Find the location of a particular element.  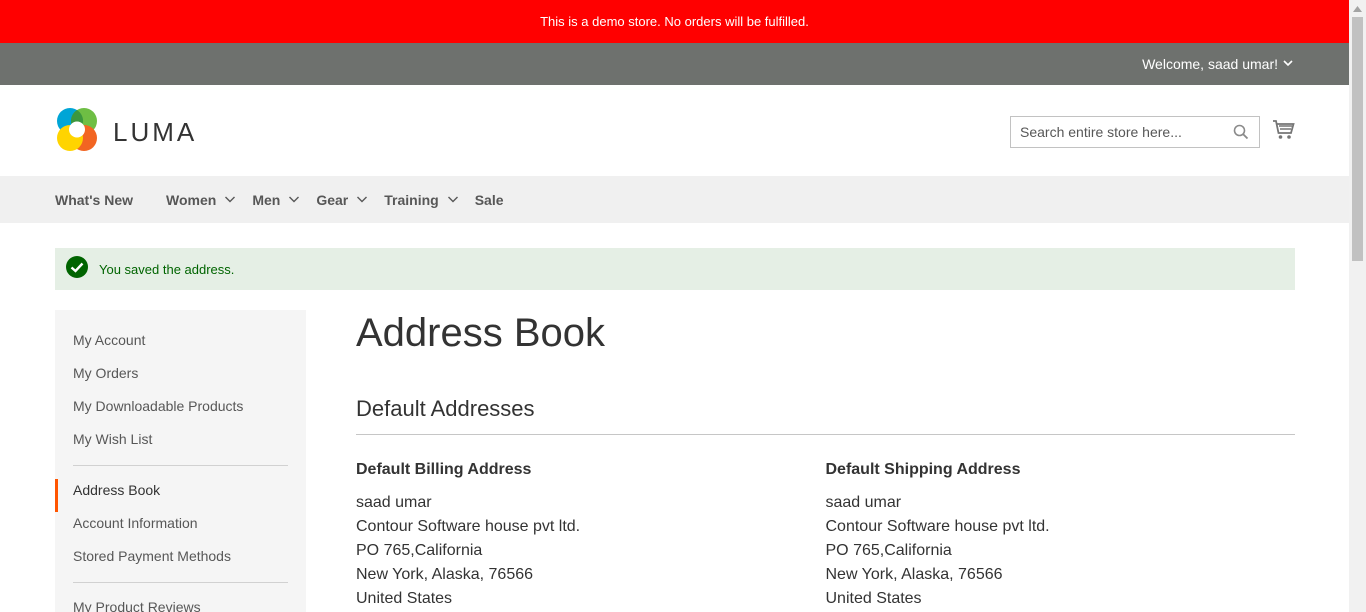

nav-item-gear: Gear is located at coordinates (342, 200).